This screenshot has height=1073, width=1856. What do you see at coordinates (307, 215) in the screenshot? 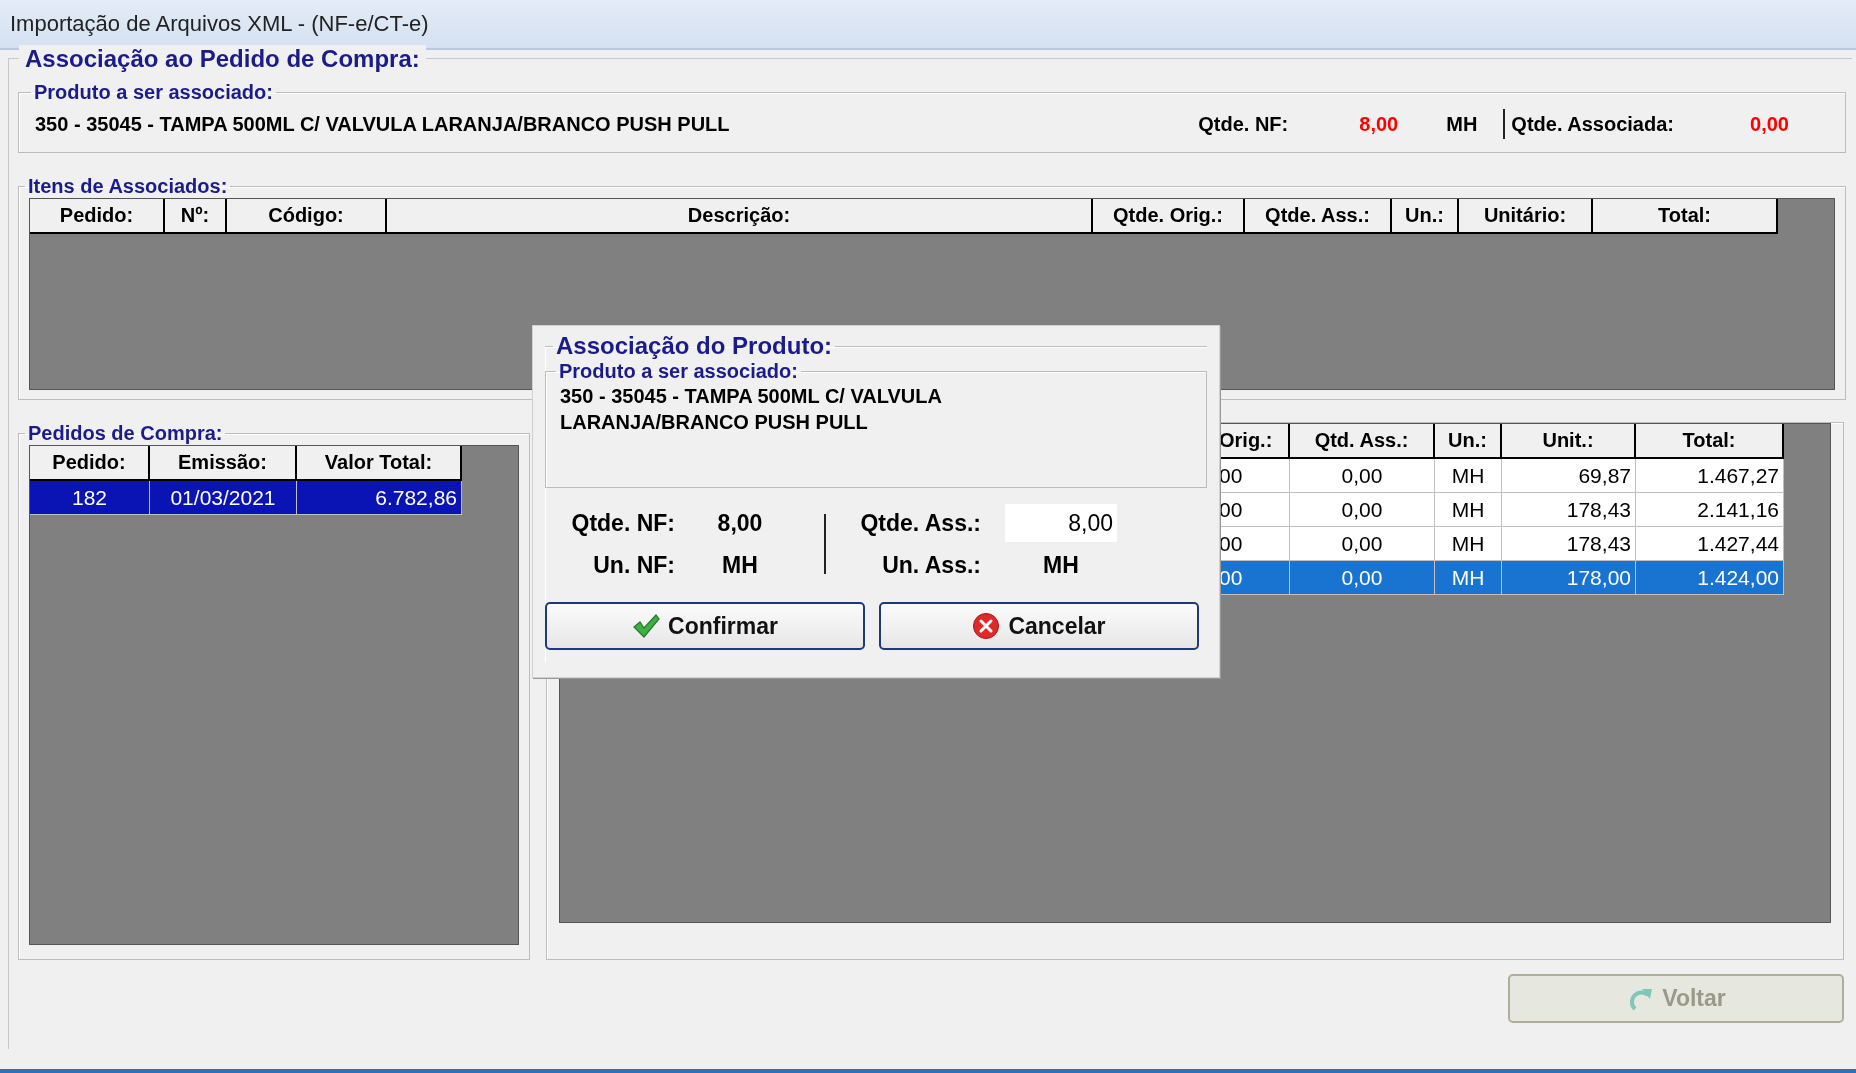
I see `column-header: Código:` at bounding box center [307, 215].